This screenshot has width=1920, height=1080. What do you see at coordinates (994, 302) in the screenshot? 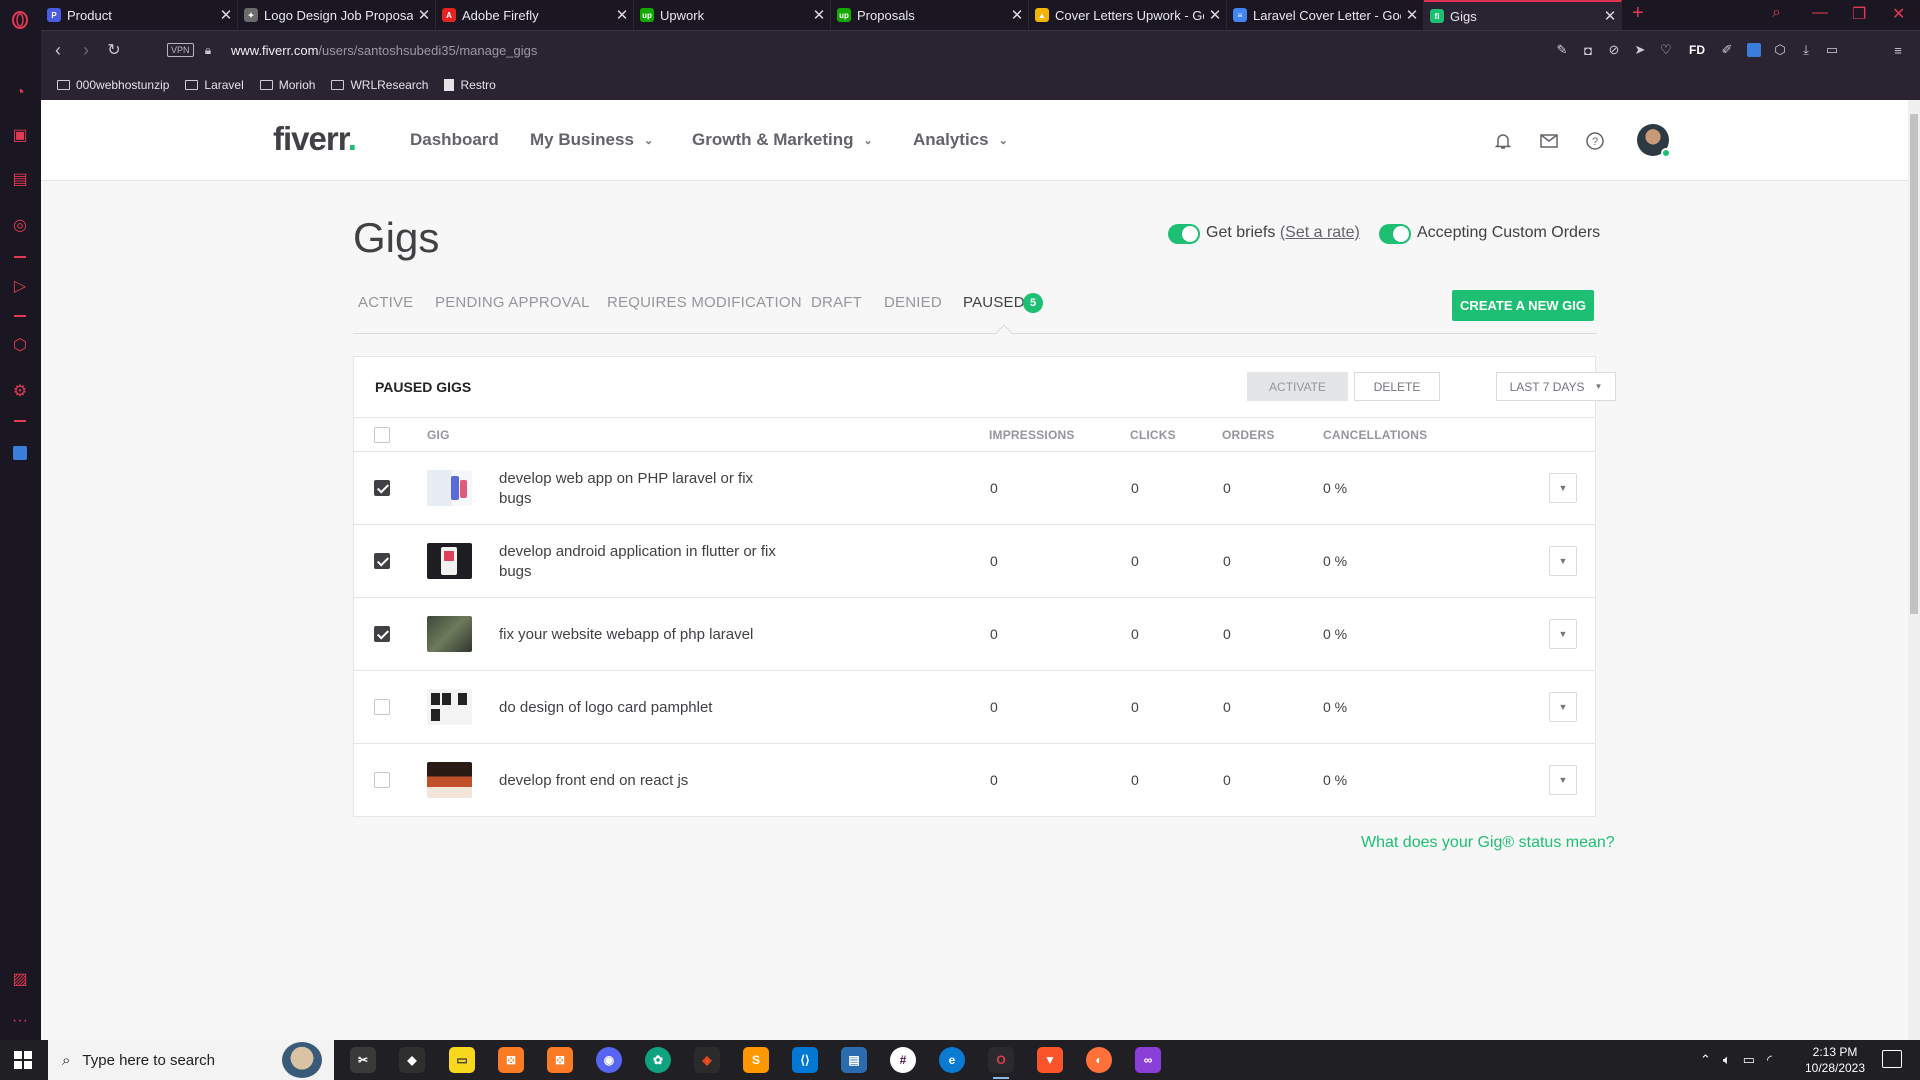
I see `tab-paused: PAUSED` at bounding box center [994, 302].